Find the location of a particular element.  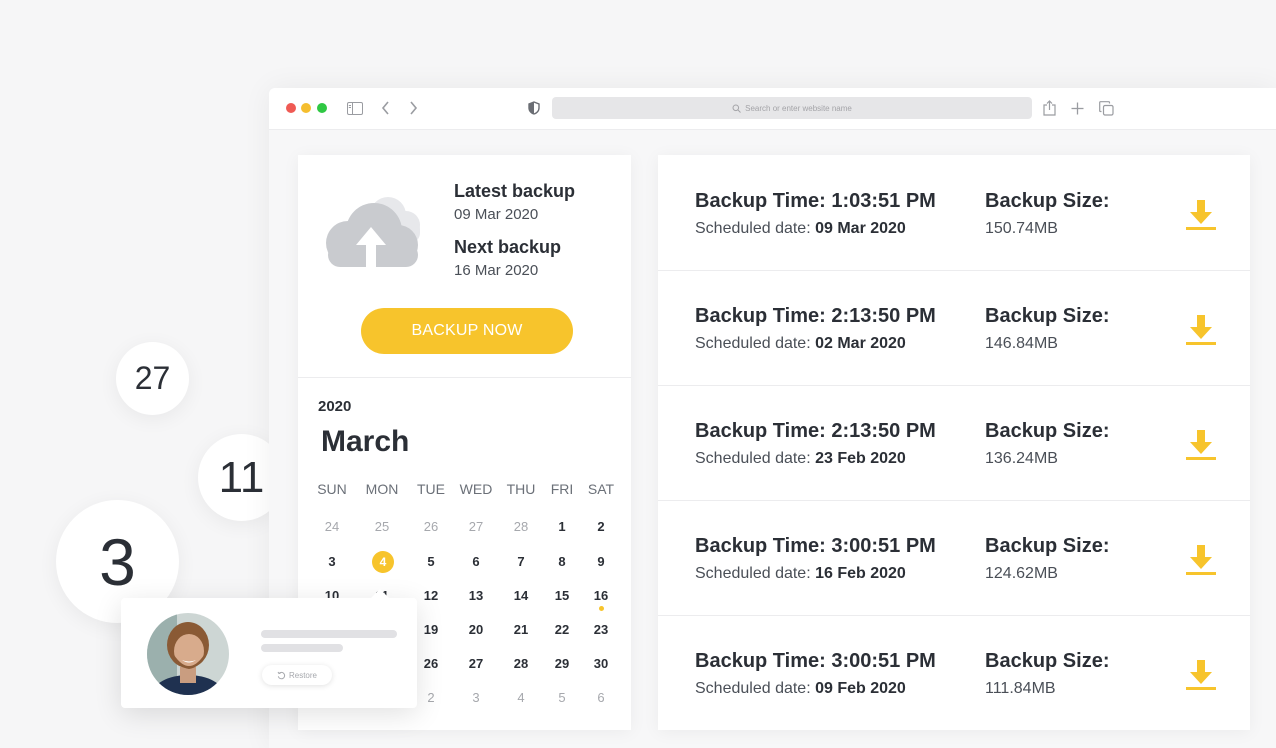

weekday-header: TUE is located at coordinates (431, 489).